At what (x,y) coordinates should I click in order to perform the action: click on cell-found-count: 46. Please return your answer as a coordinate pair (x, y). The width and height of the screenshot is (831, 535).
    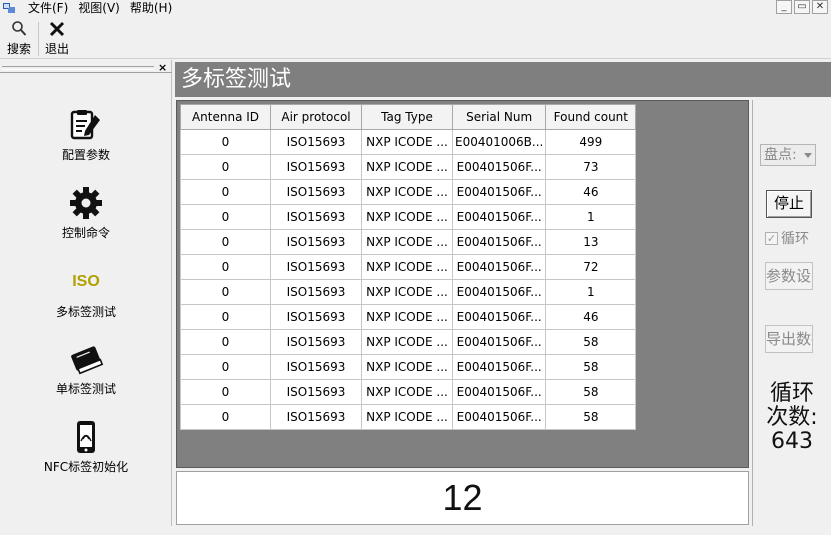
    Looking at the image, I should click on (591, 192).